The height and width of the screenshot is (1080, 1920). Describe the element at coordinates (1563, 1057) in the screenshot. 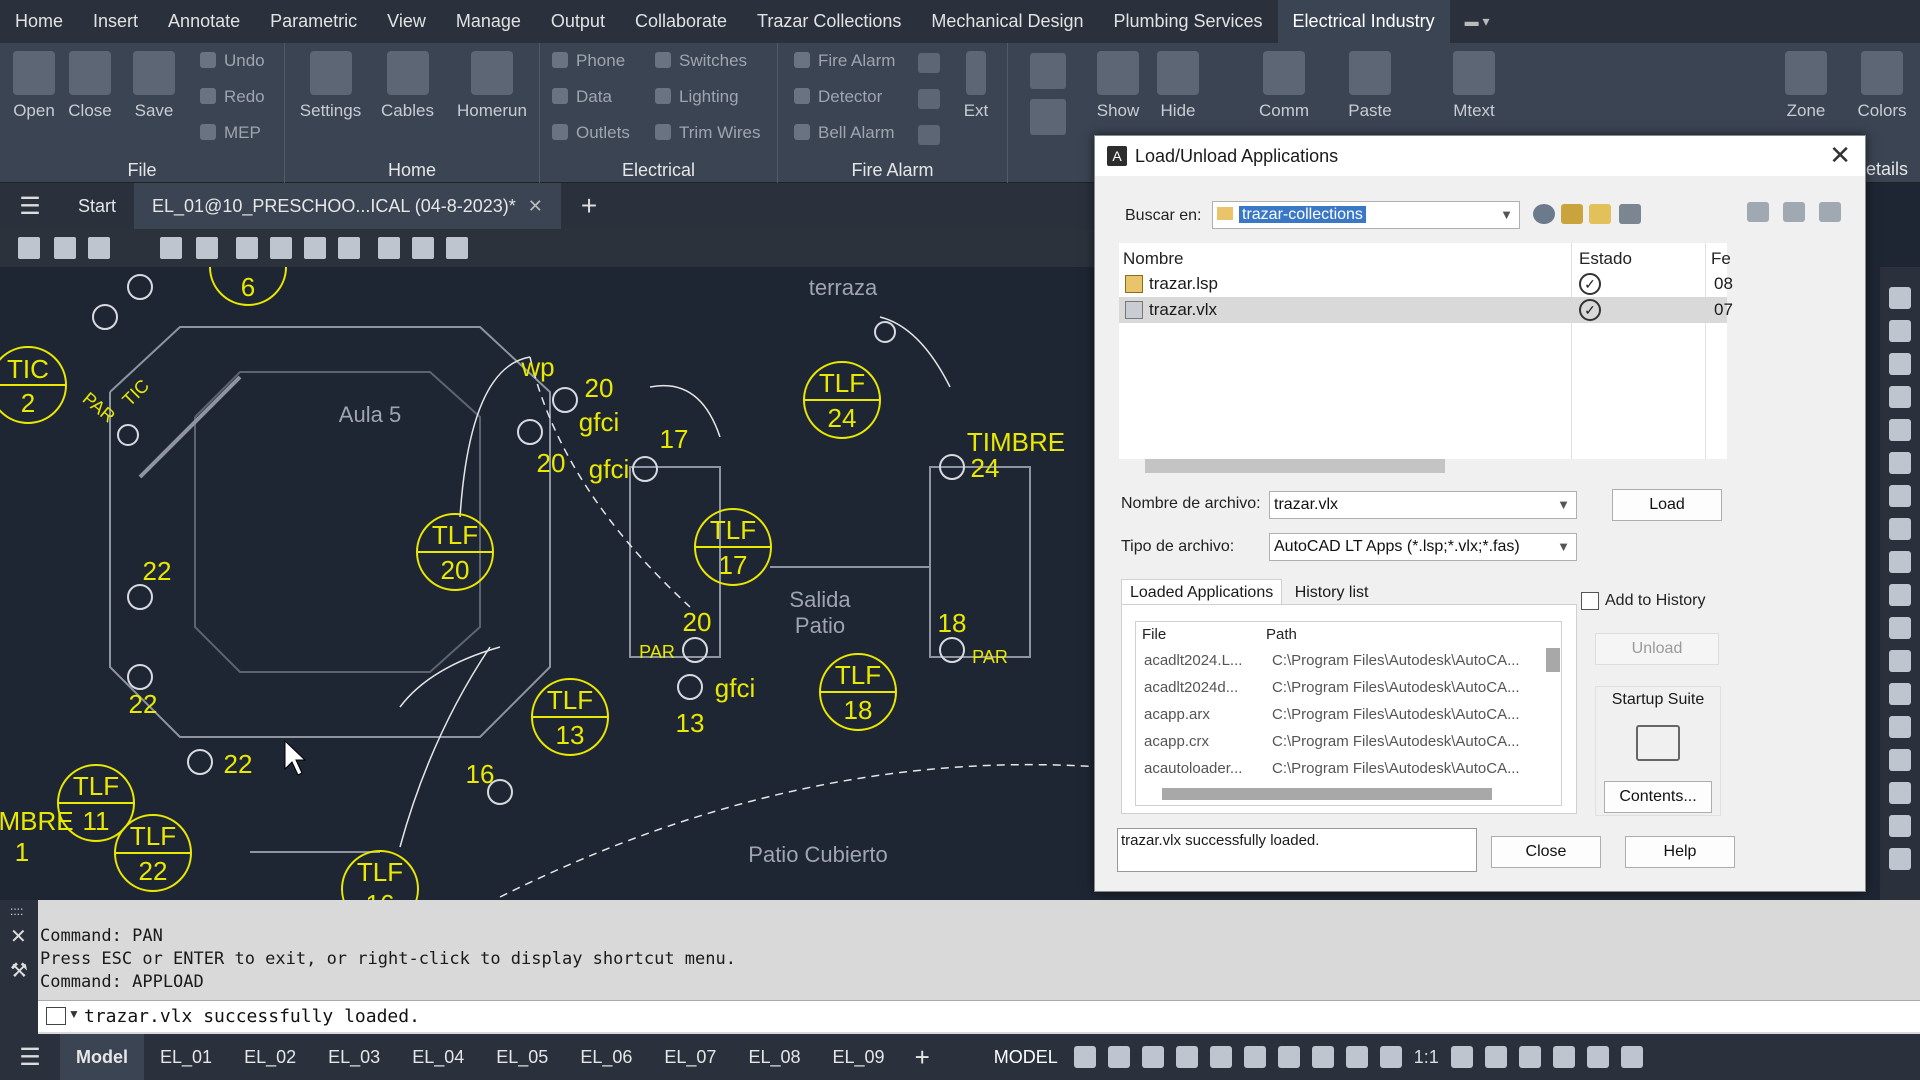

I see `hardware-acceleration-icon` at that location.